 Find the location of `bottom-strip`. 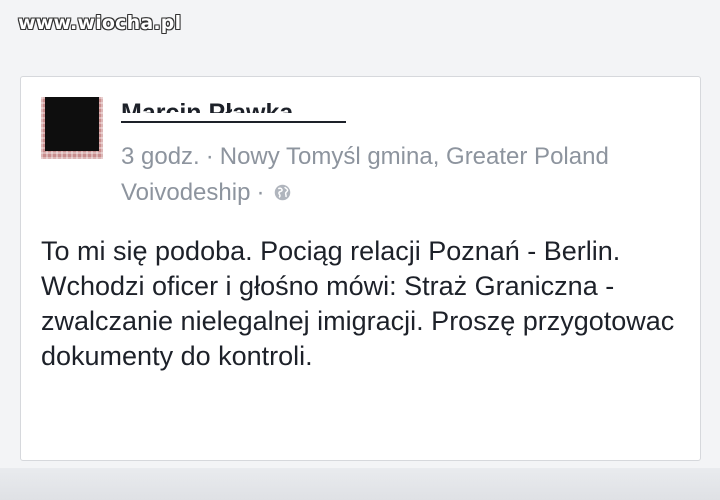

bottom-strip is located at coordinates (360, 484).